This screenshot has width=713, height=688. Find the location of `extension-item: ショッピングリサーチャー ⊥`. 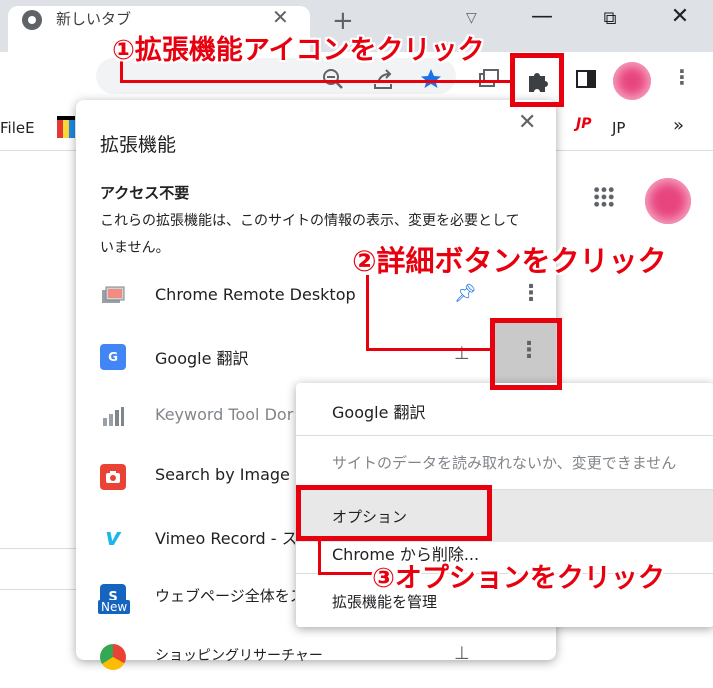

extension-item: ショッピングリサーチャー ⊥ is located at coordinates (316, 658).